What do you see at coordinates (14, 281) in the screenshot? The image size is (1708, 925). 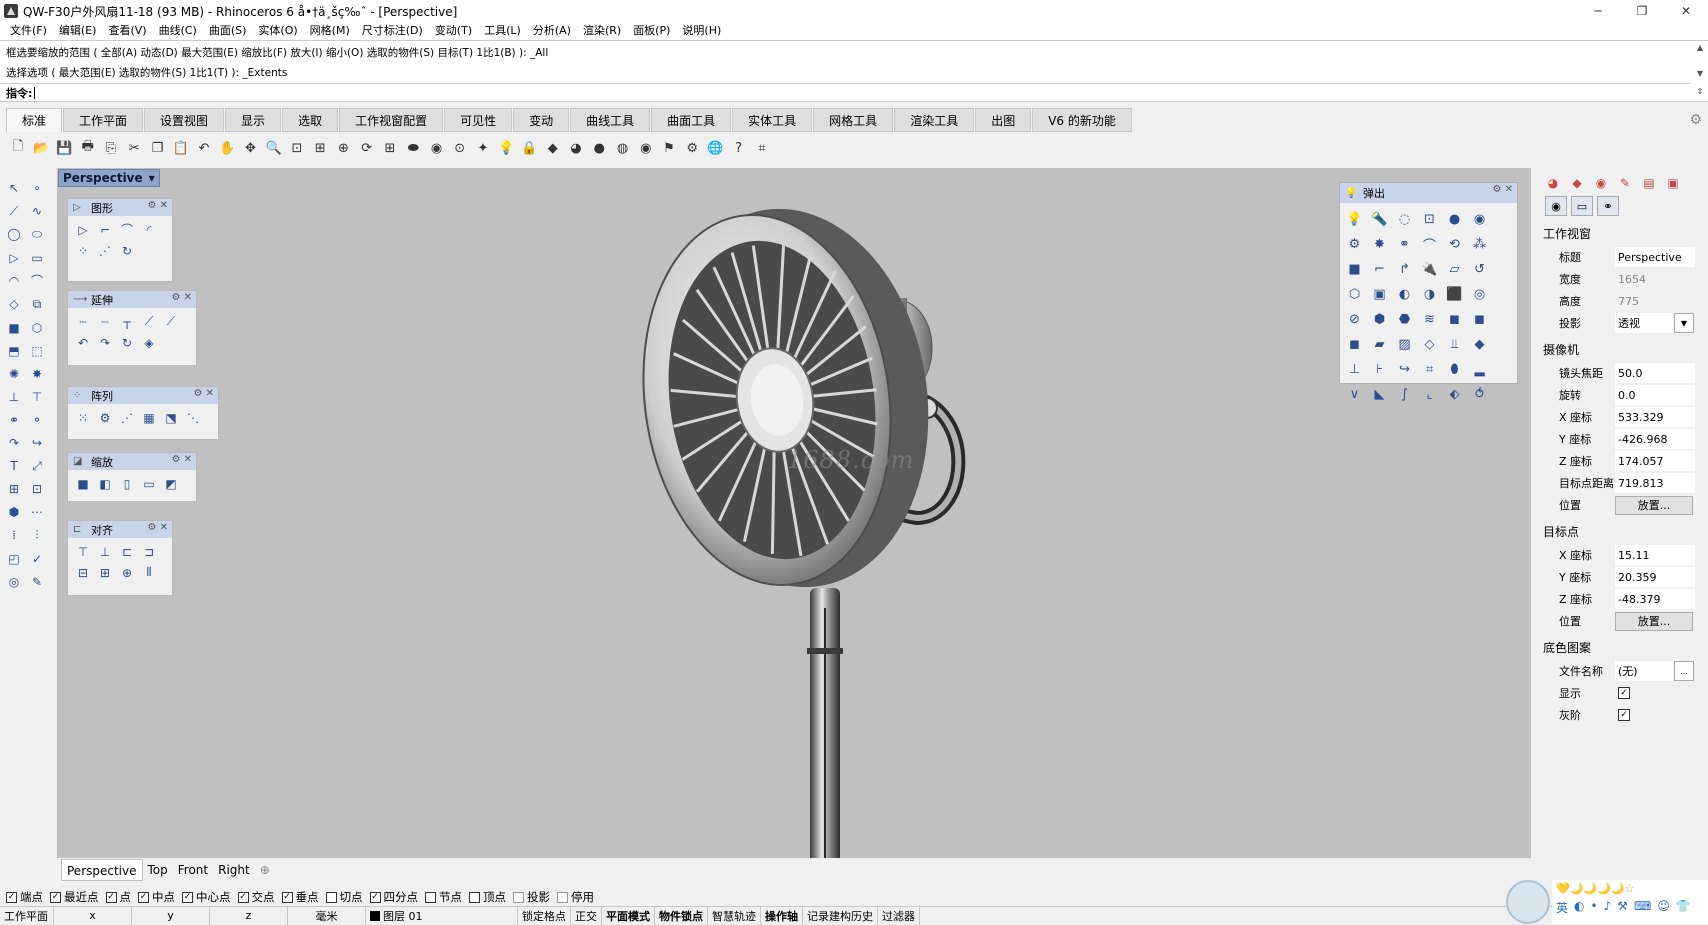 I see `arc-icon: ◠` at bounding box center [14, 281].